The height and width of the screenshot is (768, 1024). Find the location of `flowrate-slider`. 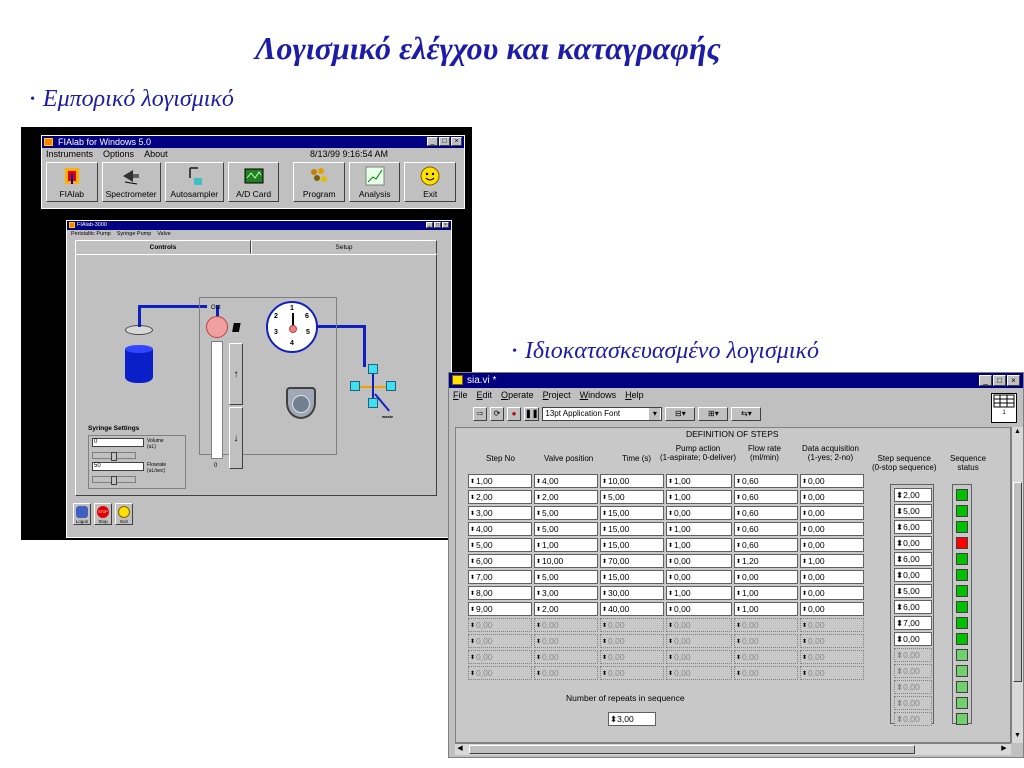

flowrate-slider is located at coordinates (114, 480).